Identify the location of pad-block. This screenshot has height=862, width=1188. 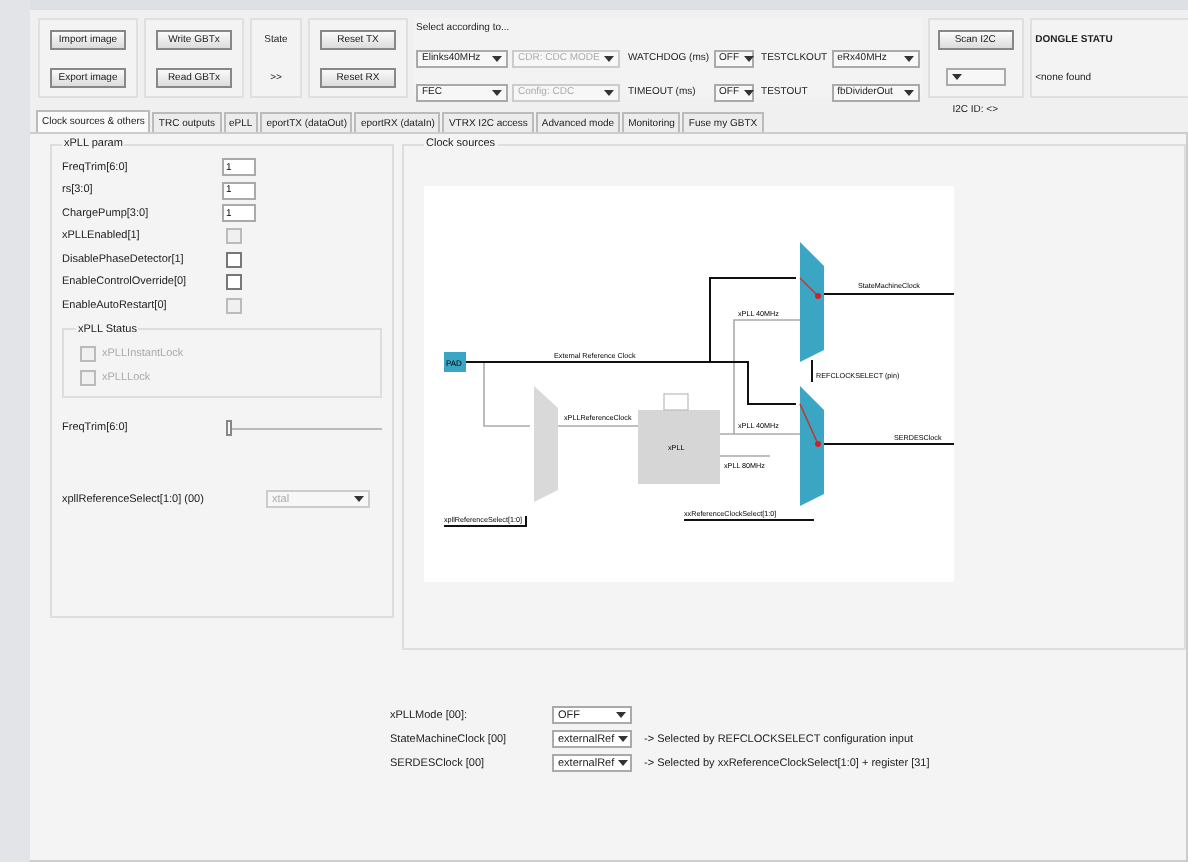
(455, 362).